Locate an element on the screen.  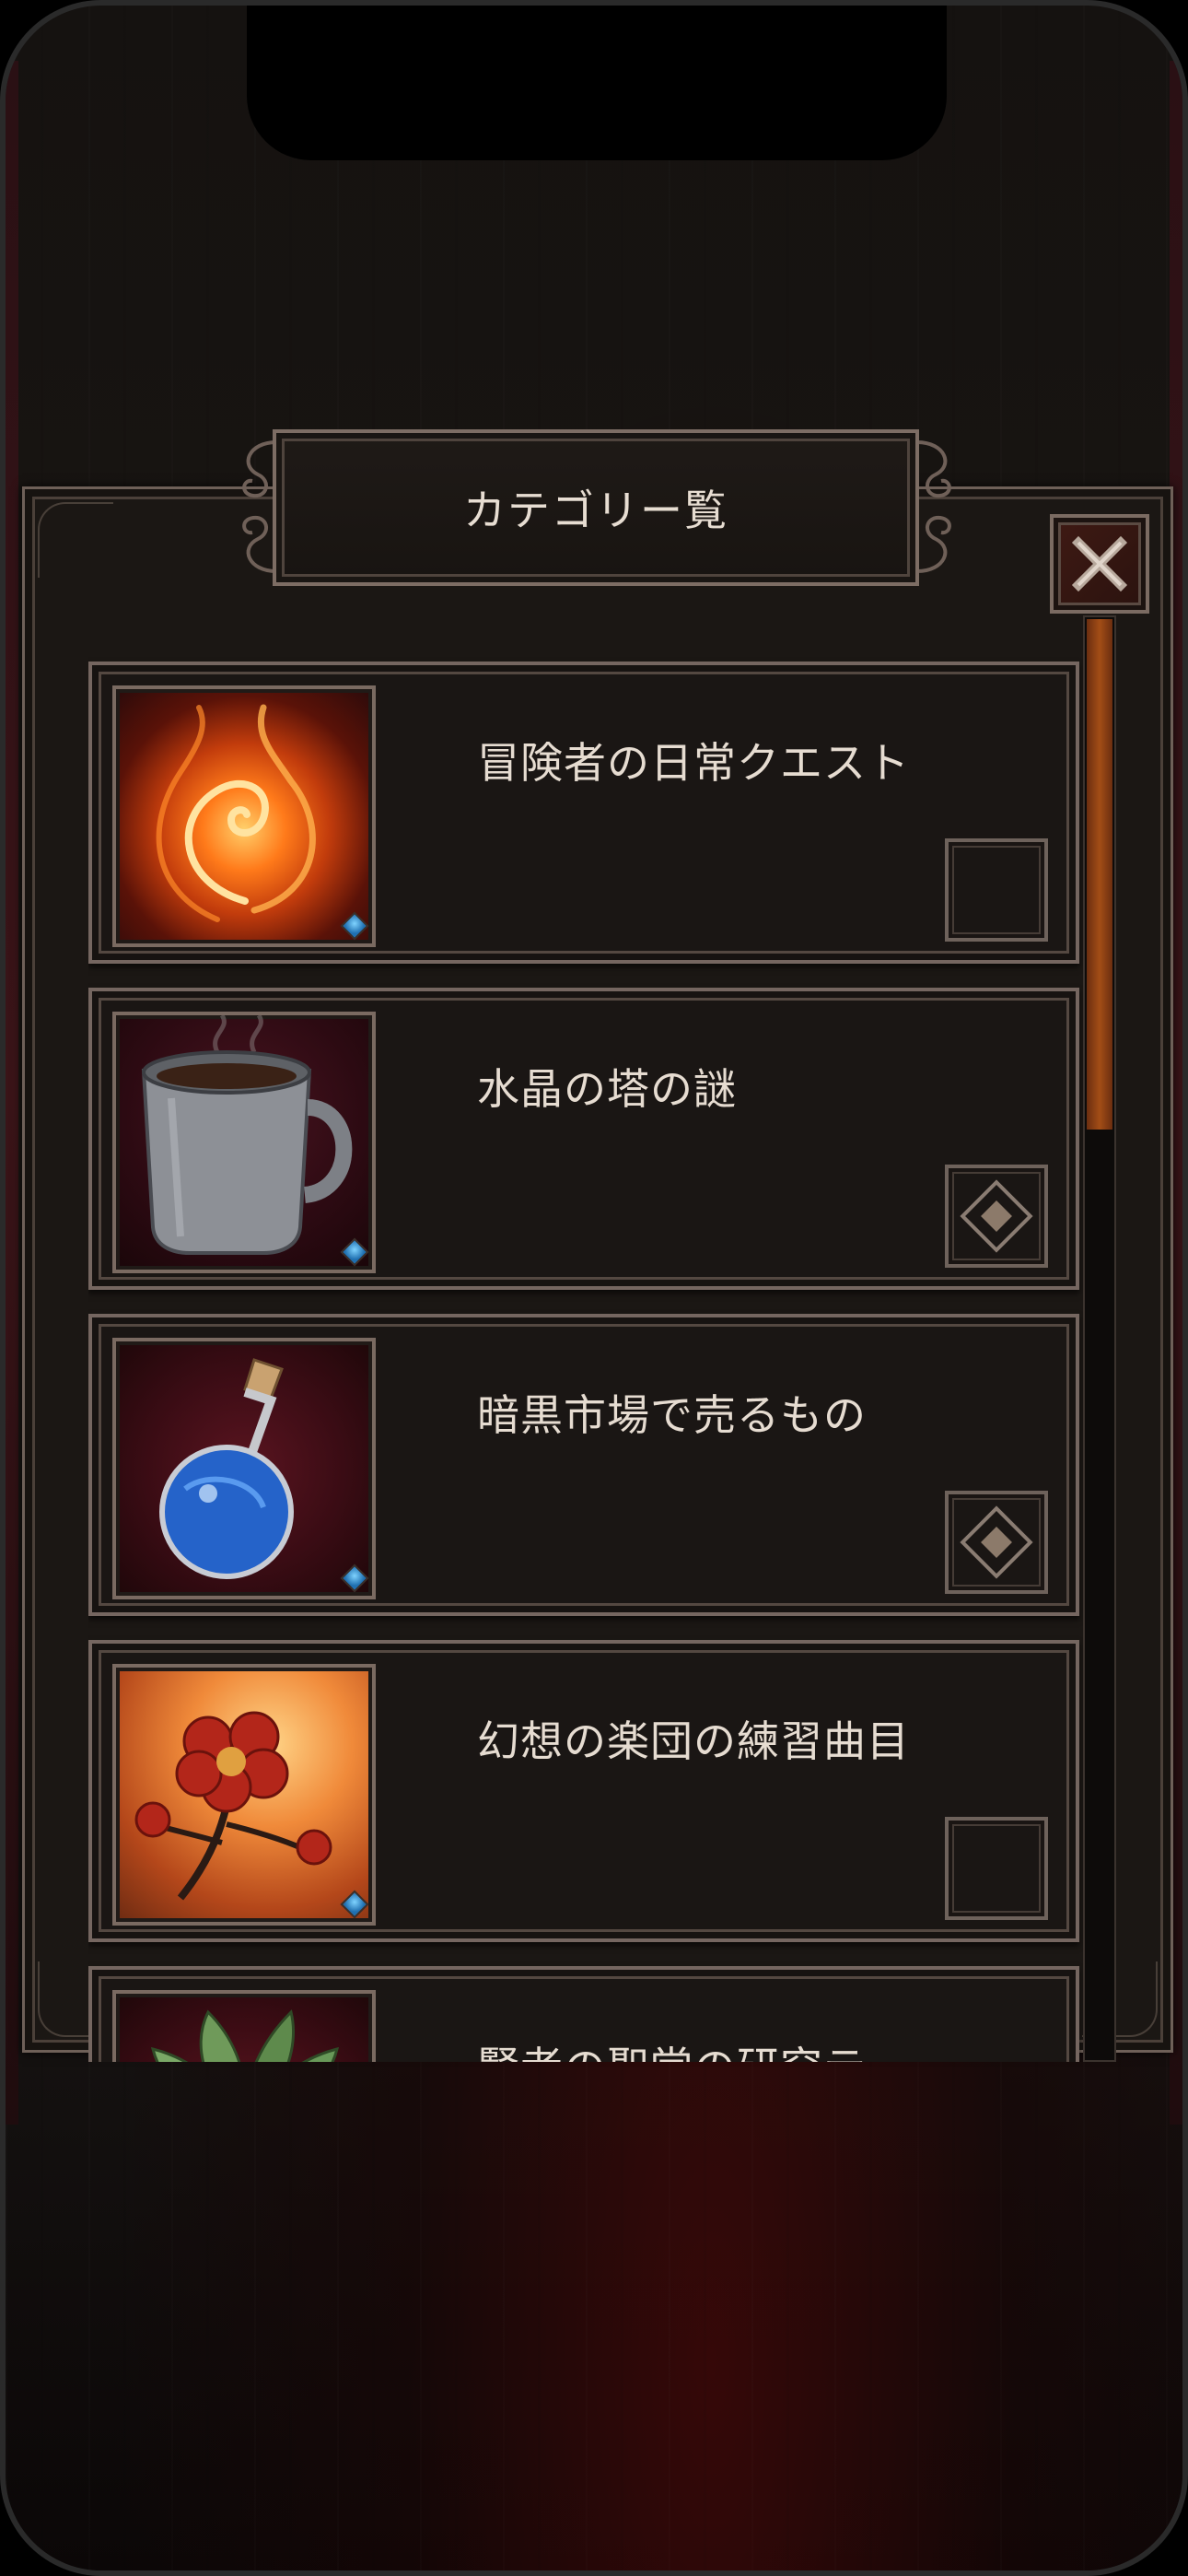
category-label: 水晶の塔の謎 is located at coordinates (607, 1089).